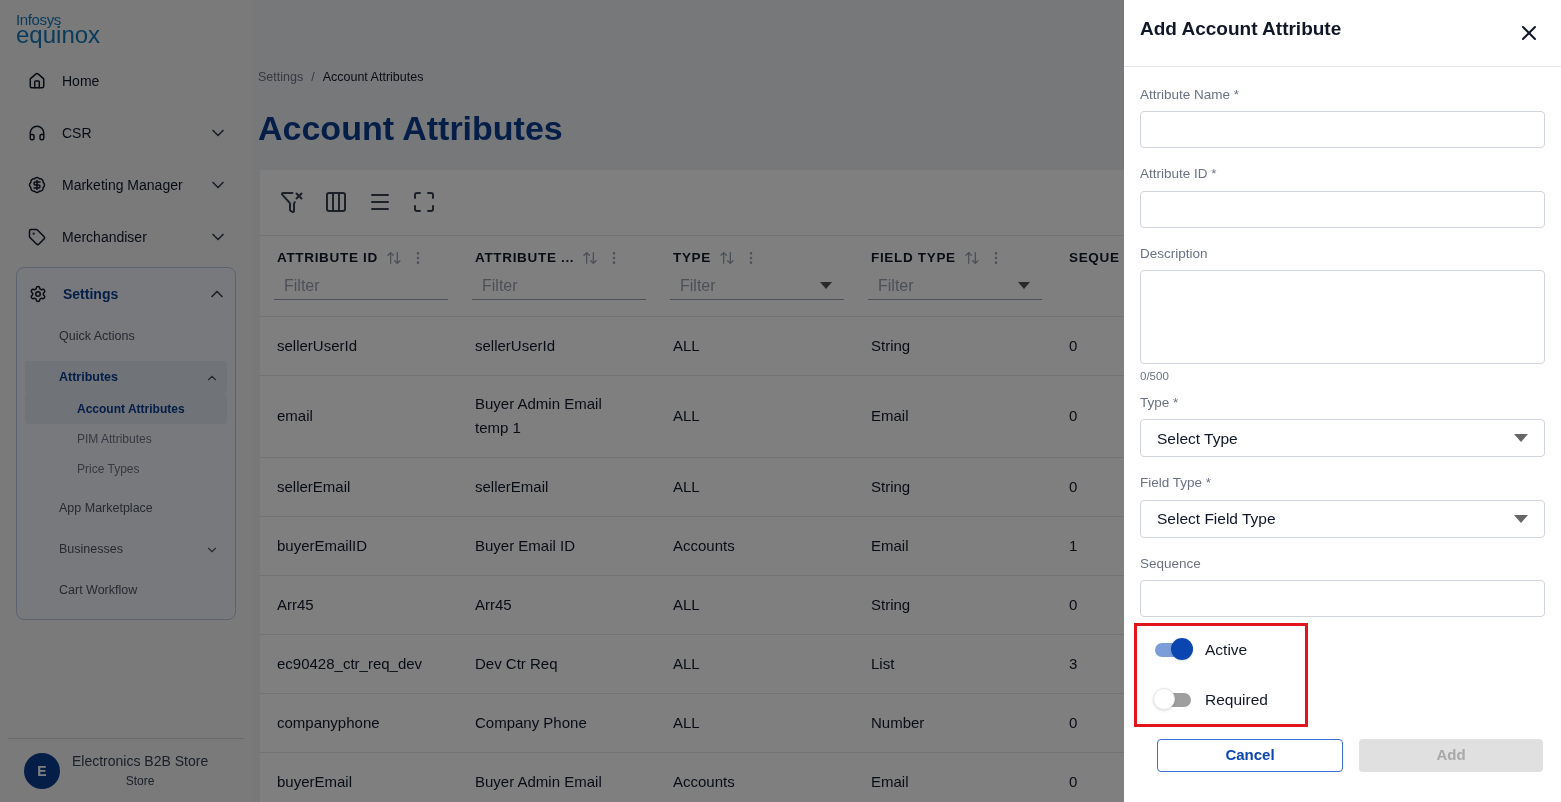  Describe the element at coordinates (292, 202) in the screenshot. I see `clear-filter-icon` at that location.